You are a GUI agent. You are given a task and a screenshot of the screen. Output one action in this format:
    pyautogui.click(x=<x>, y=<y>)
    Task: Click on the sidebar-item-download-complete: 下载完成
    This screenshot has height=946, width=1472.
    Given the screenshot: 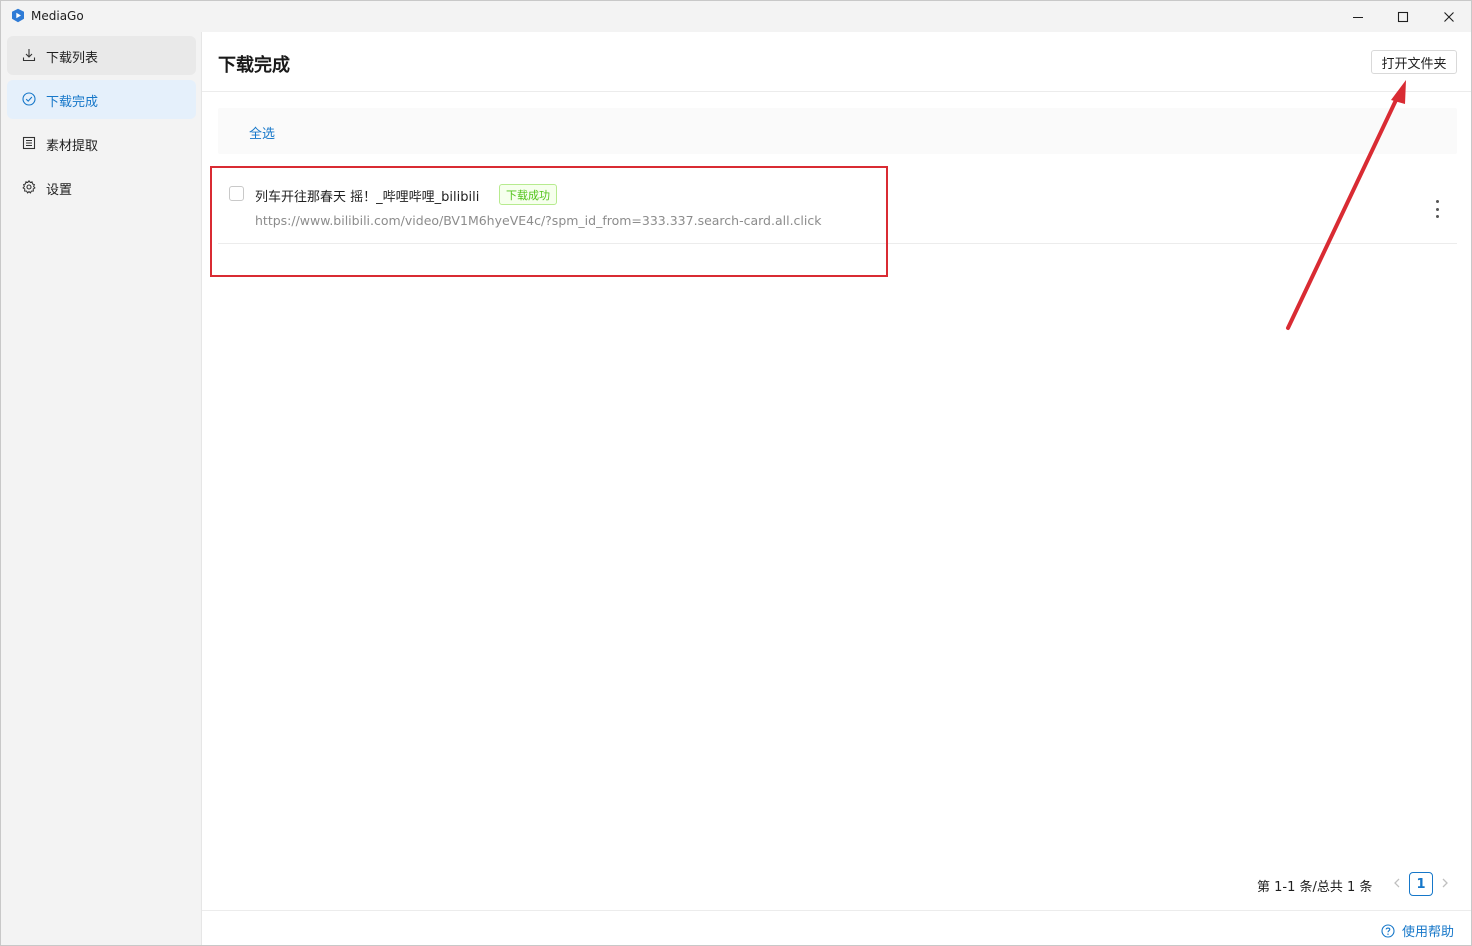 What is the action you would take?
    pyautogui.click(x=101, y=99)
    